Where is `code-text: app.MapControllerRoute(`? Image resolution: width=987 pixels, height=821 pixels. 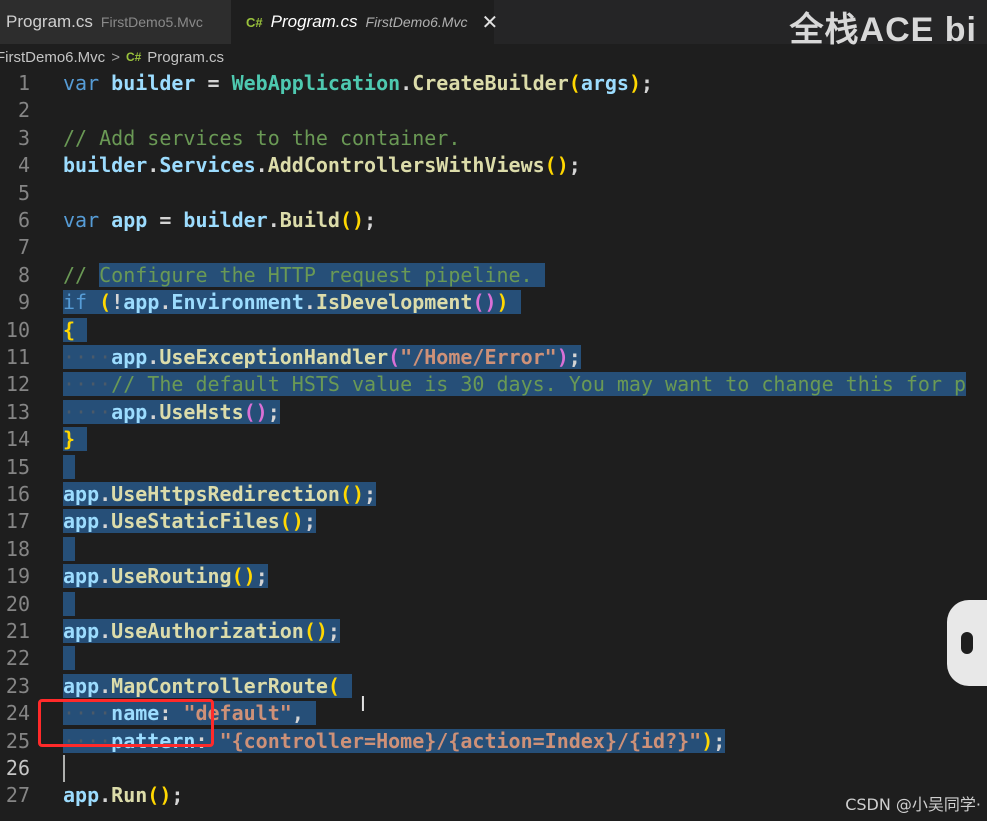 code-text: app.MapControllerRoute( is located at coordinates (208, 686).